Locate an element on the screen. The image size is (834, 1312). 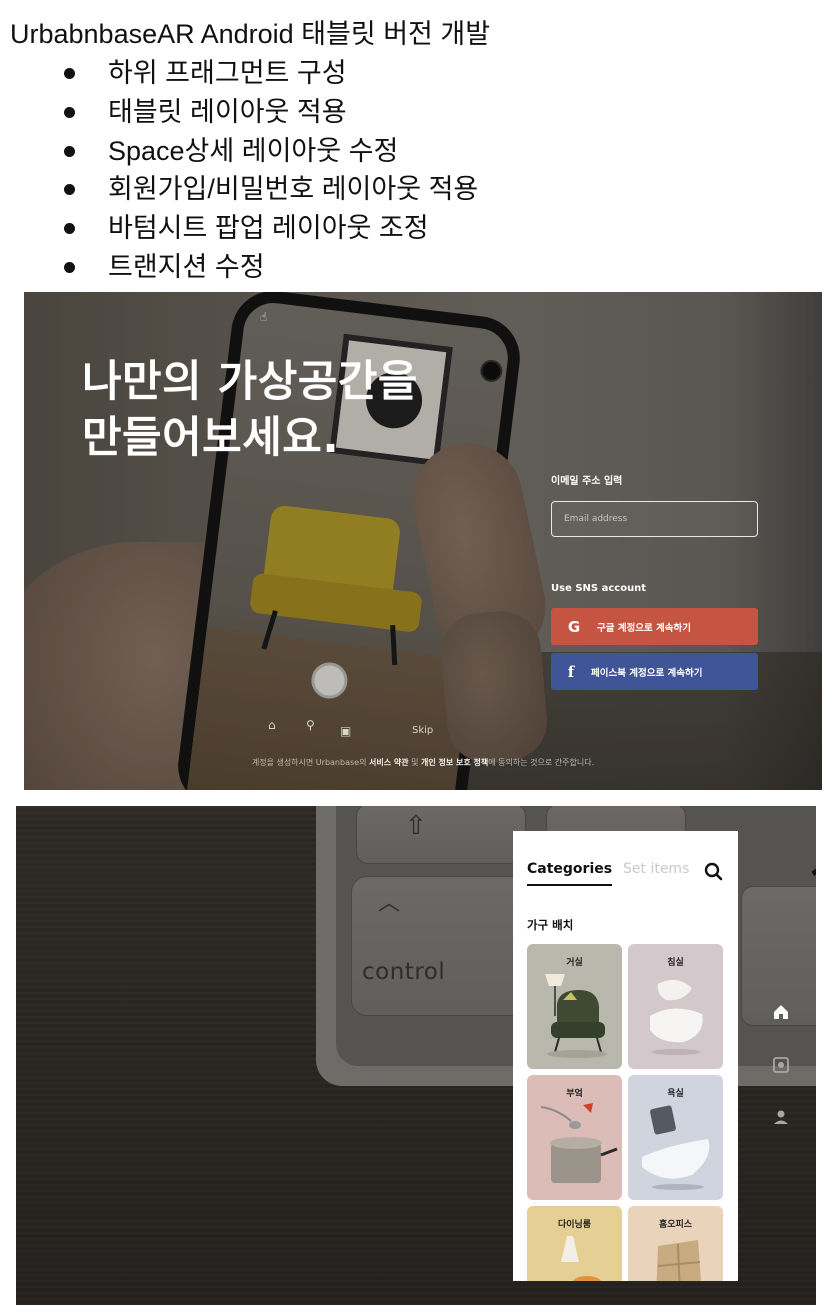
category-card-bedroom: 침실 is located at coordinates (675, 1006).